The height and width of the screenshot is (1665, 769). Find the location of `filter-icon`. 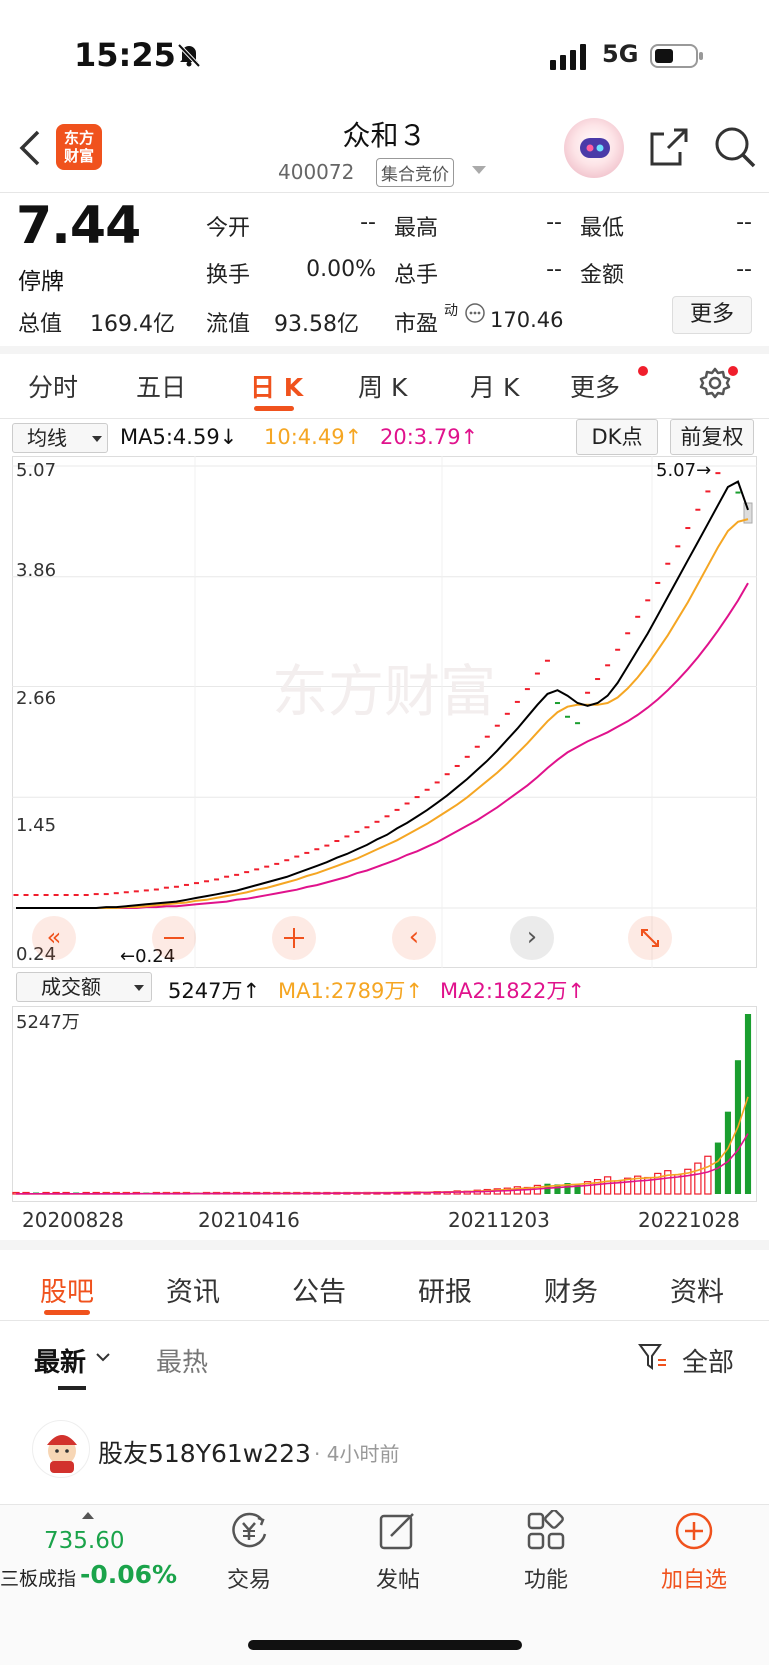

filter-icon is located at coordinates (653, 1357).